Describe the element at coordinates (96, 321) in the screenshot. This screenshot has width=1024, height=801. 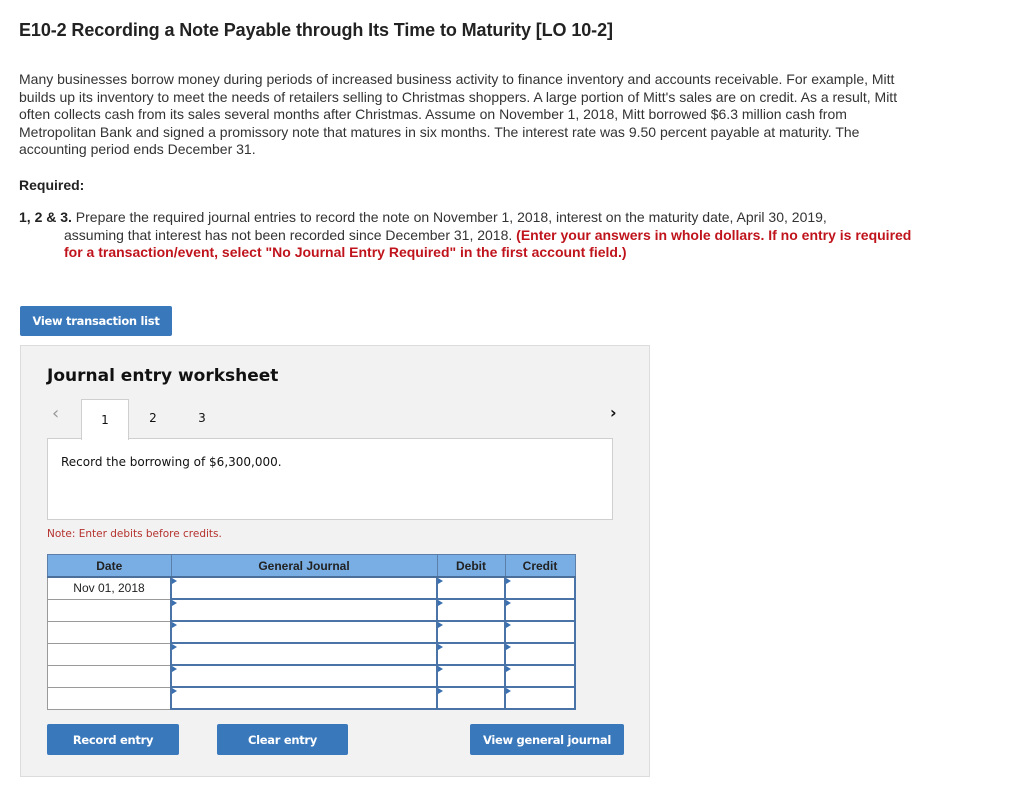
I see `view-transaction-list-button: View transaction list` at that location.